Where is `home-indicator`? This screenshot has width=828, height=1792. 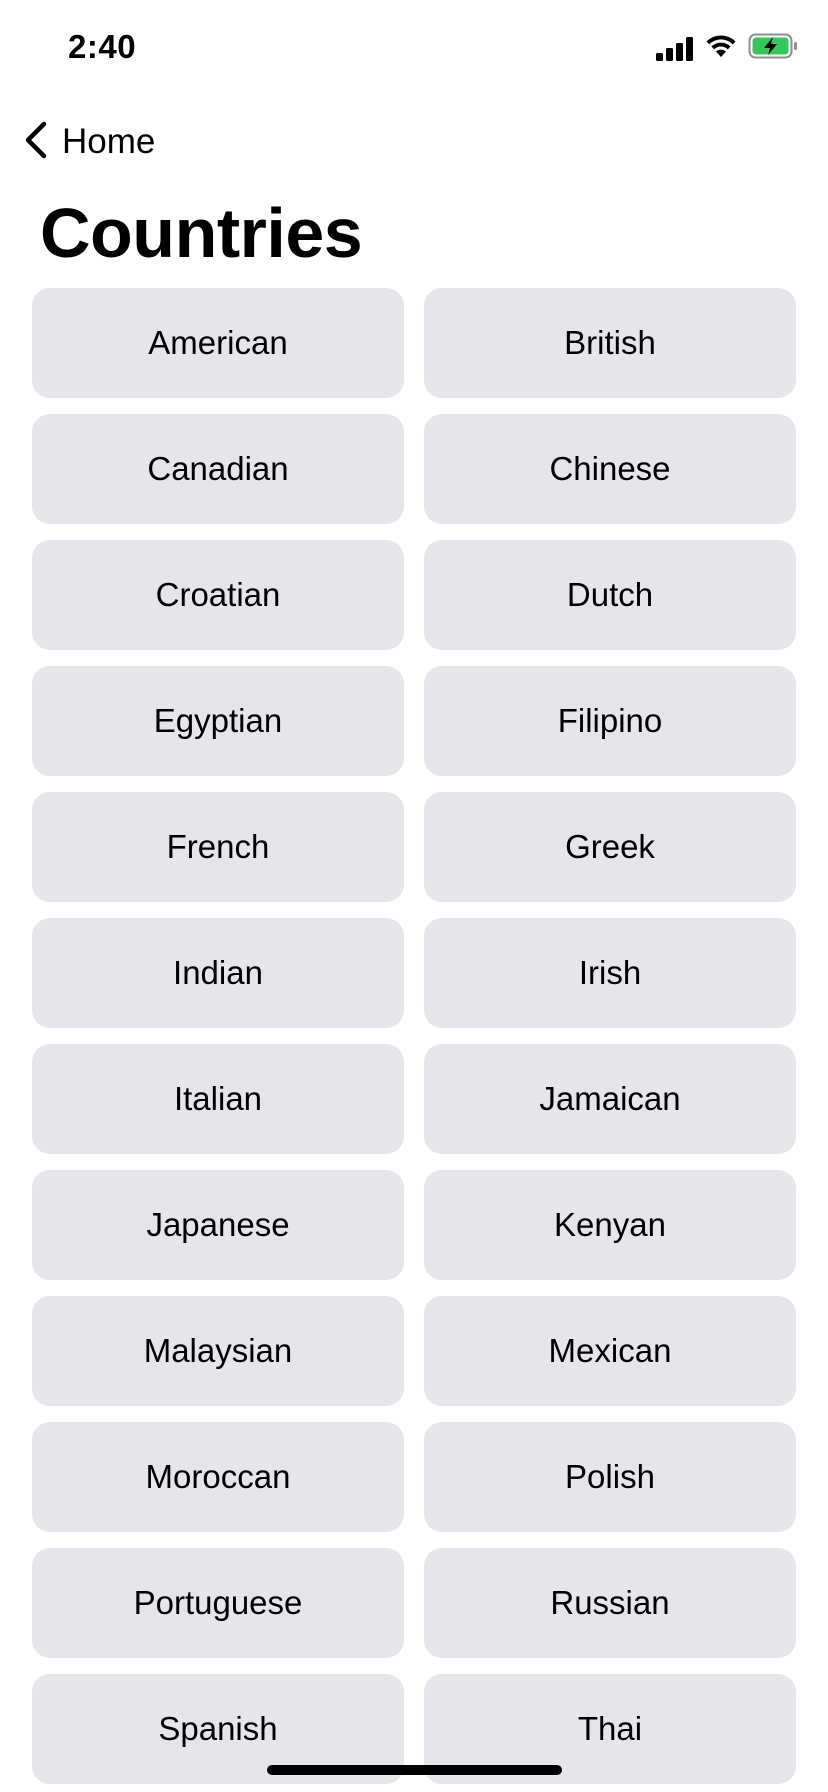 home-indicator is located at coordinates (414, 1770).